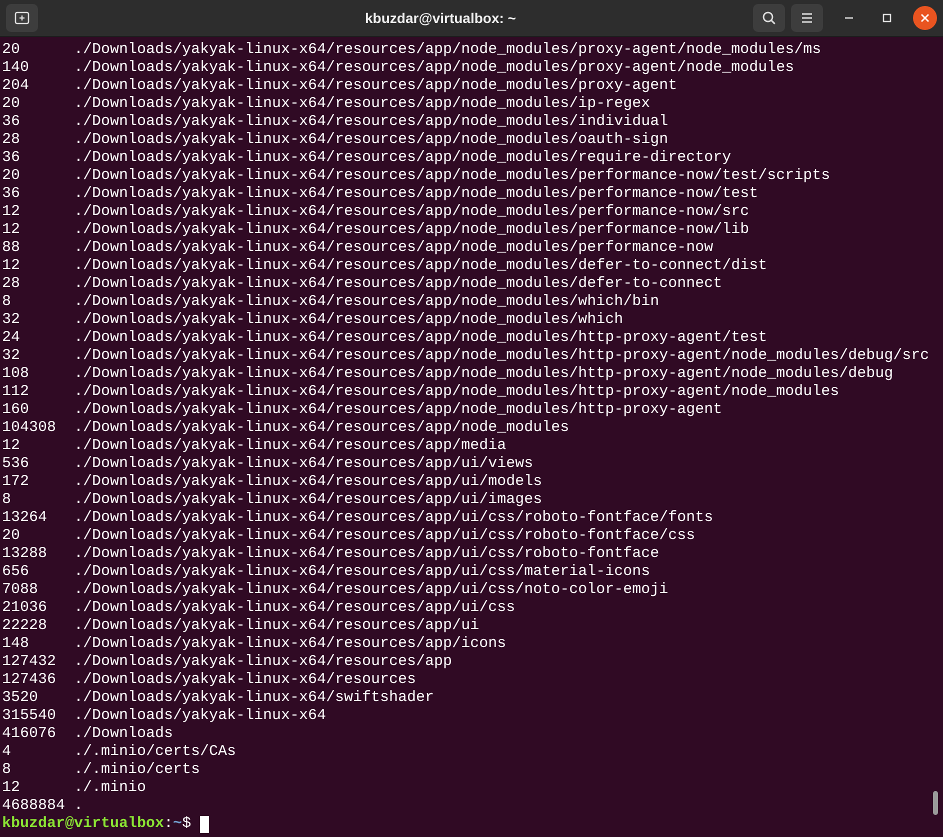 The height and width of the screenshot is (837, 943). I want to click on new-tab-icon, so click(22, 18).